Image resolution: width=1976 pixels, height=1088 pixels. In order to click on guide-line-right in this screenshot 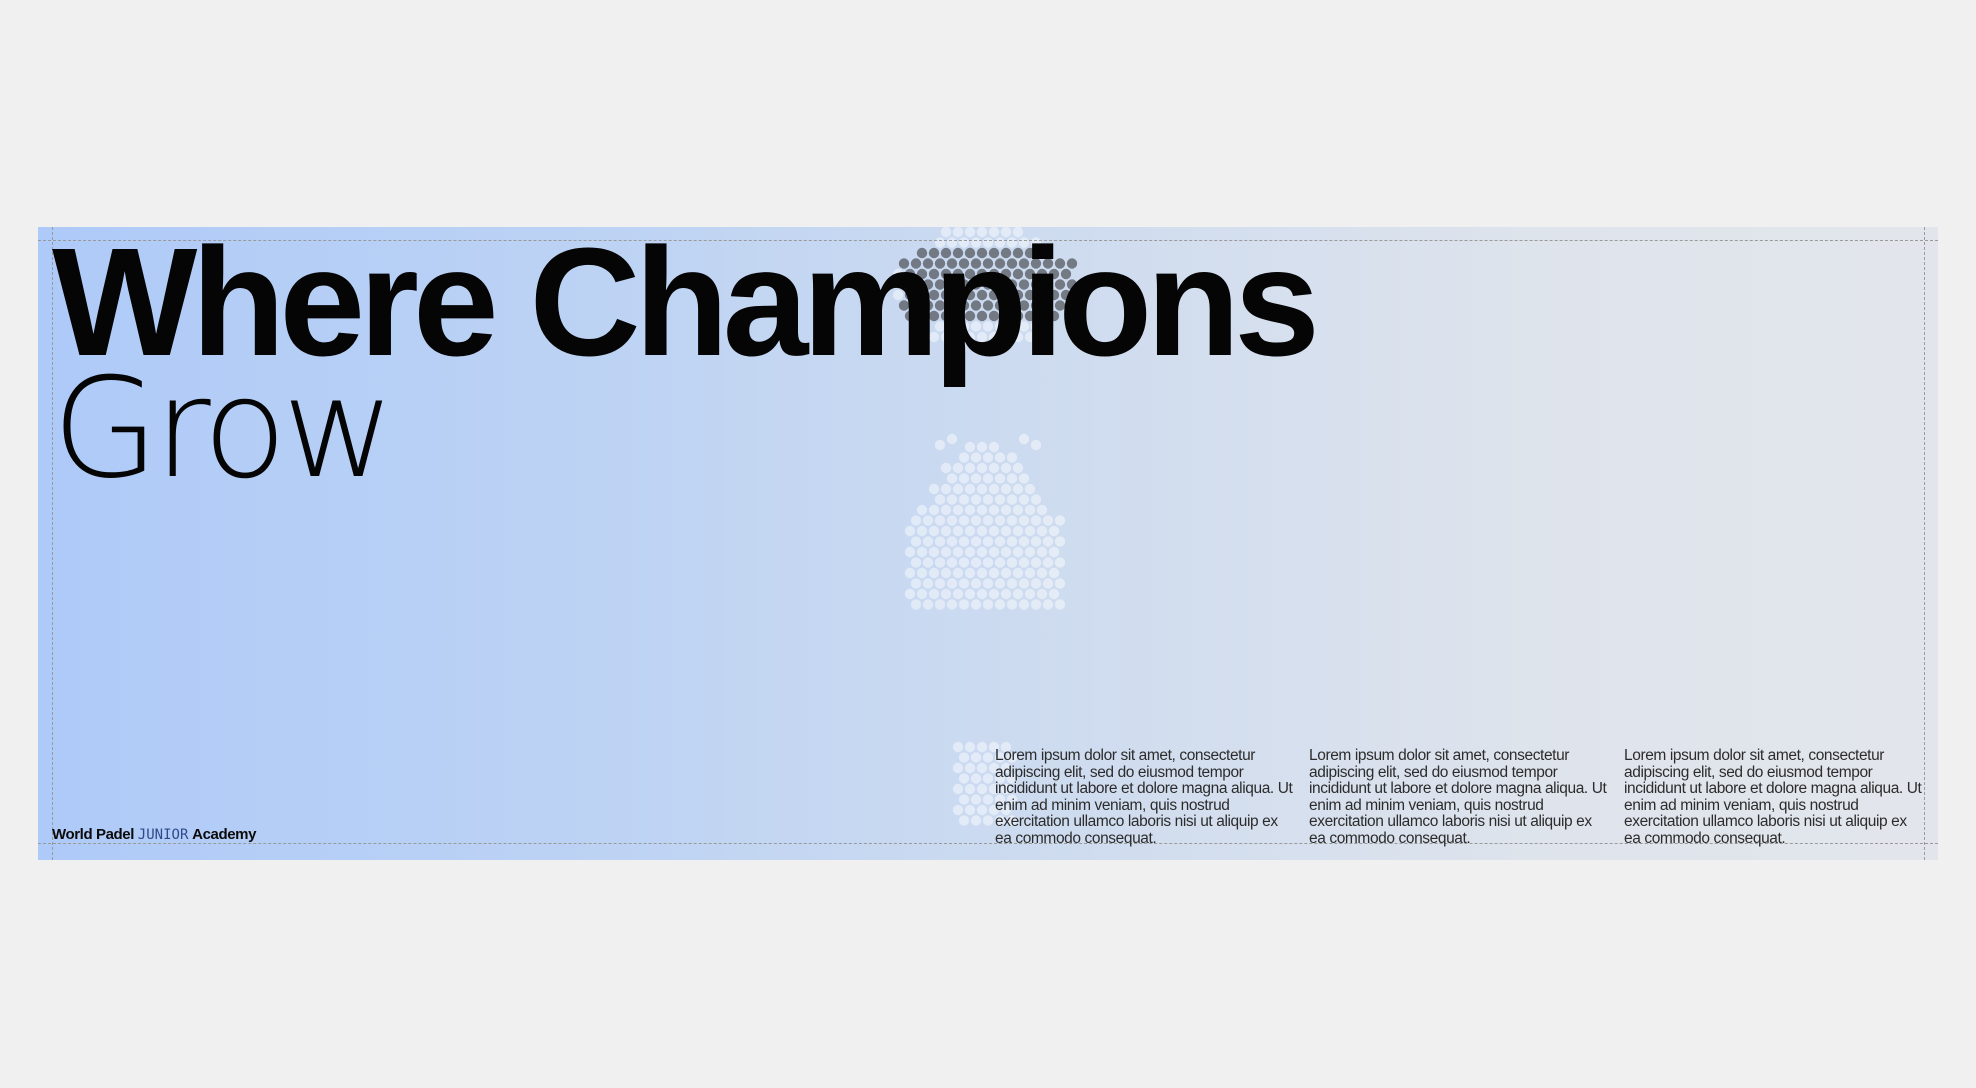, I will do `click(1924, 543)`.